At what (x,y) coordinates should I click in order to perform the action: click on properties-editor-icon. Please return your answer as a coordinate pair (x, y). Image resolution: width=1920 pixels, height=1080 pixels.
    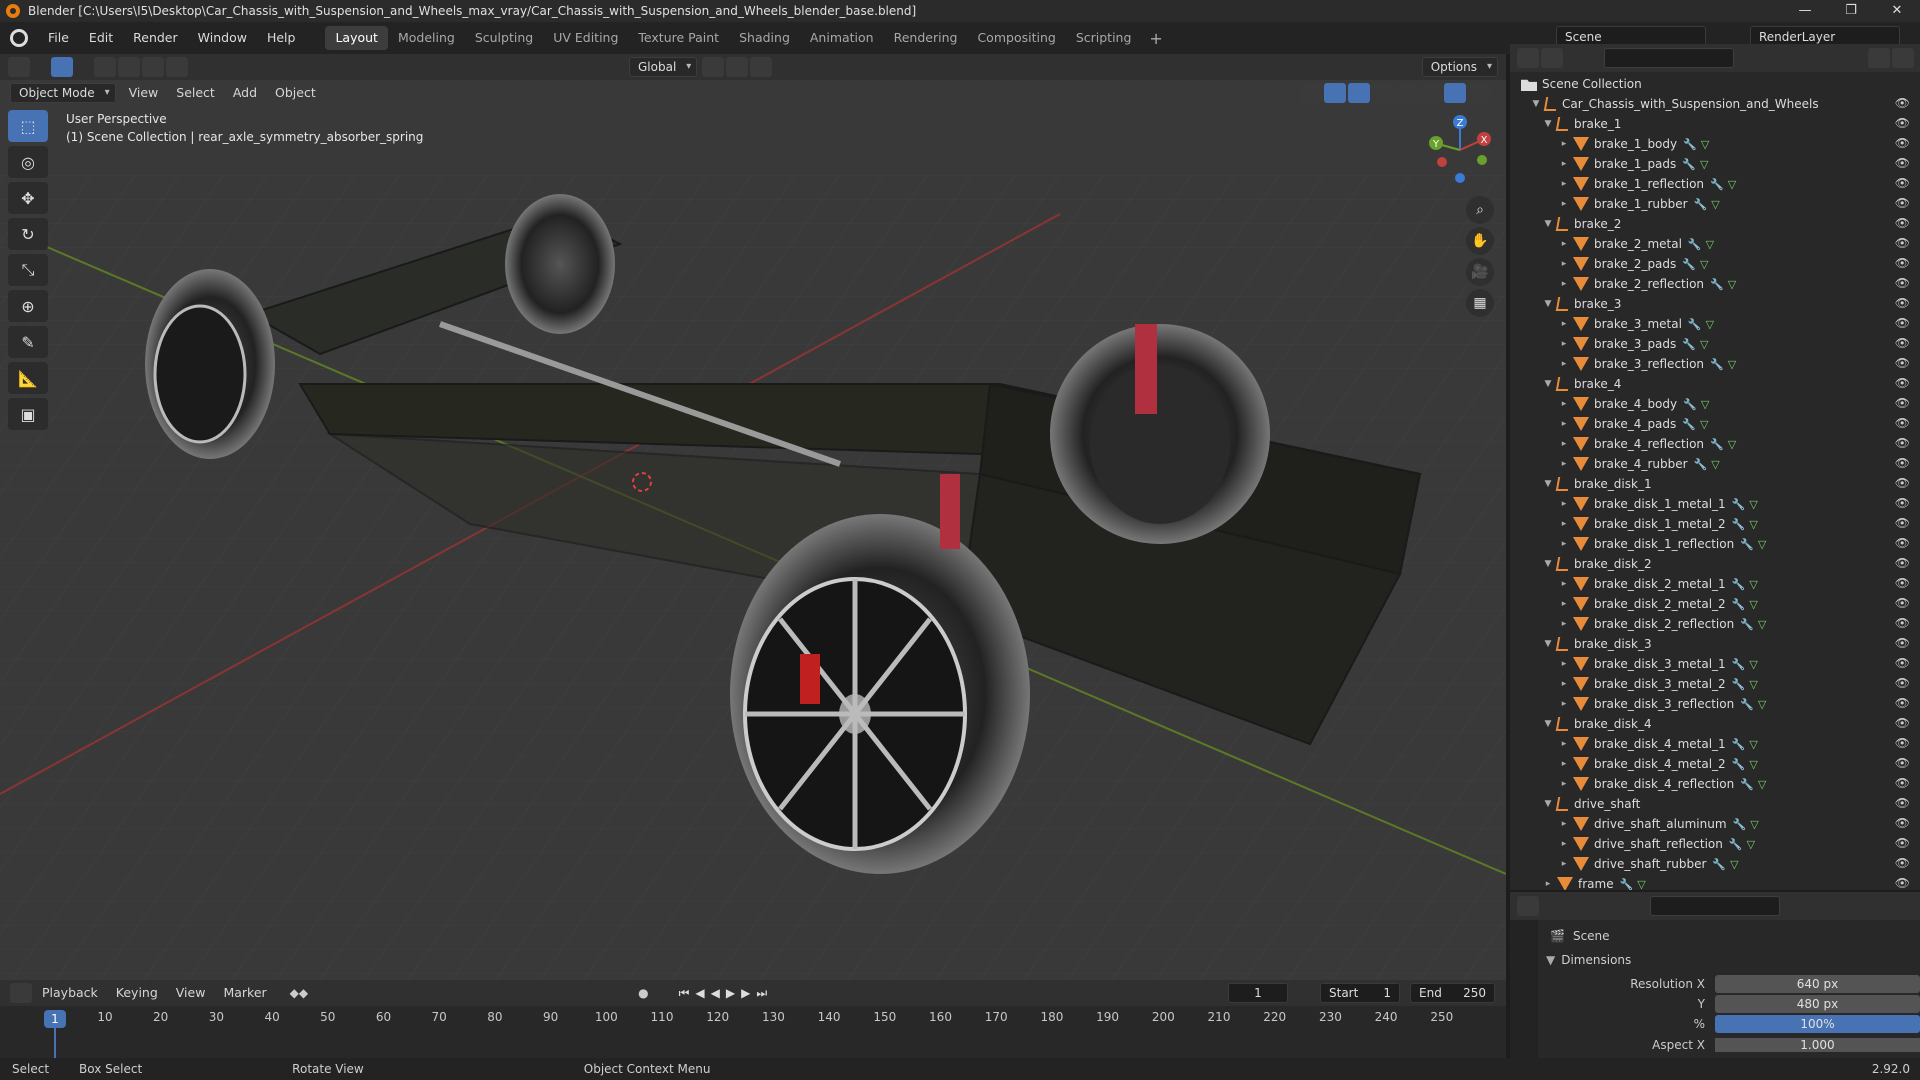
    Looking at the image, I should click on (1528, 906).